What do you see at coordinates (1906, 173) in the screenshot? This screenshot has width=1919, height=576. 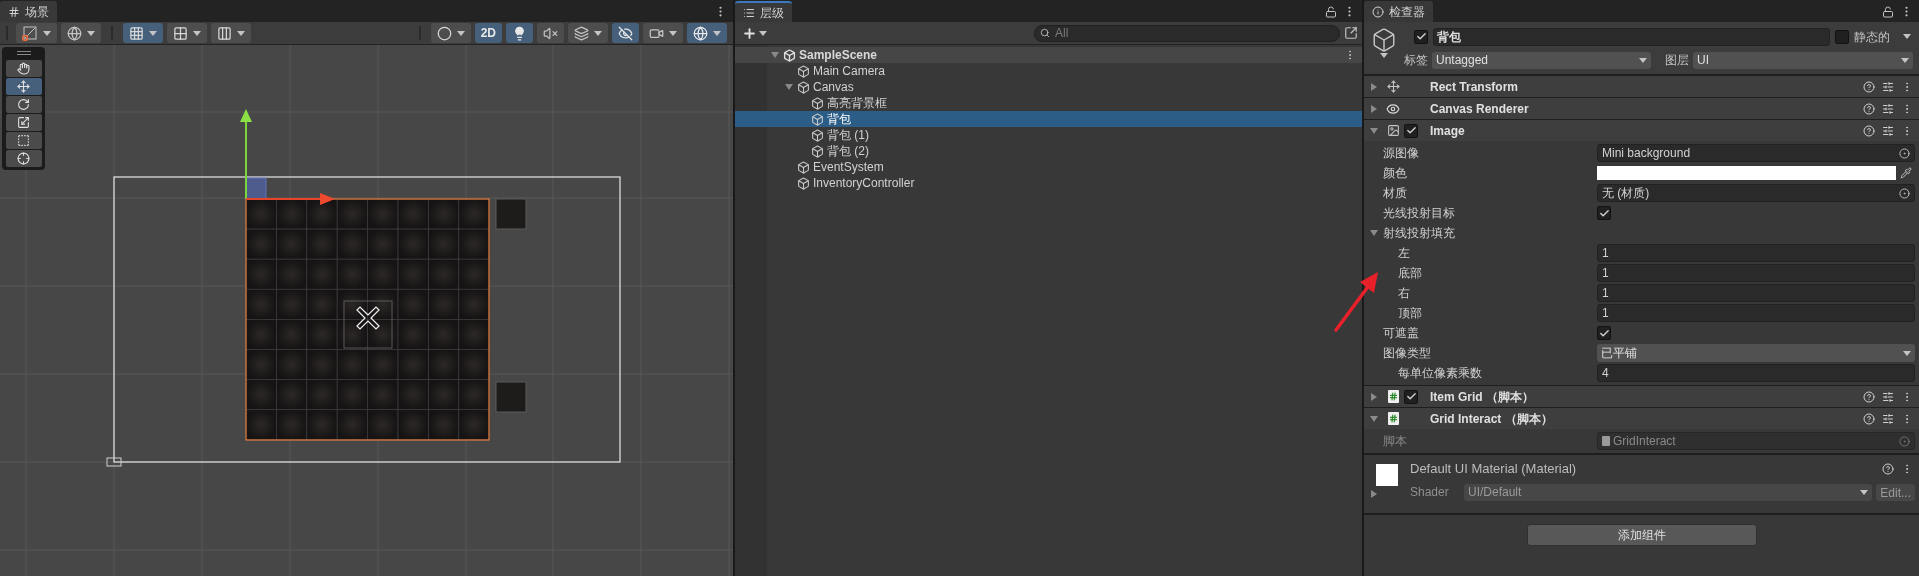 I see `eyedropper-icon` at bounding box center [1906, 173].